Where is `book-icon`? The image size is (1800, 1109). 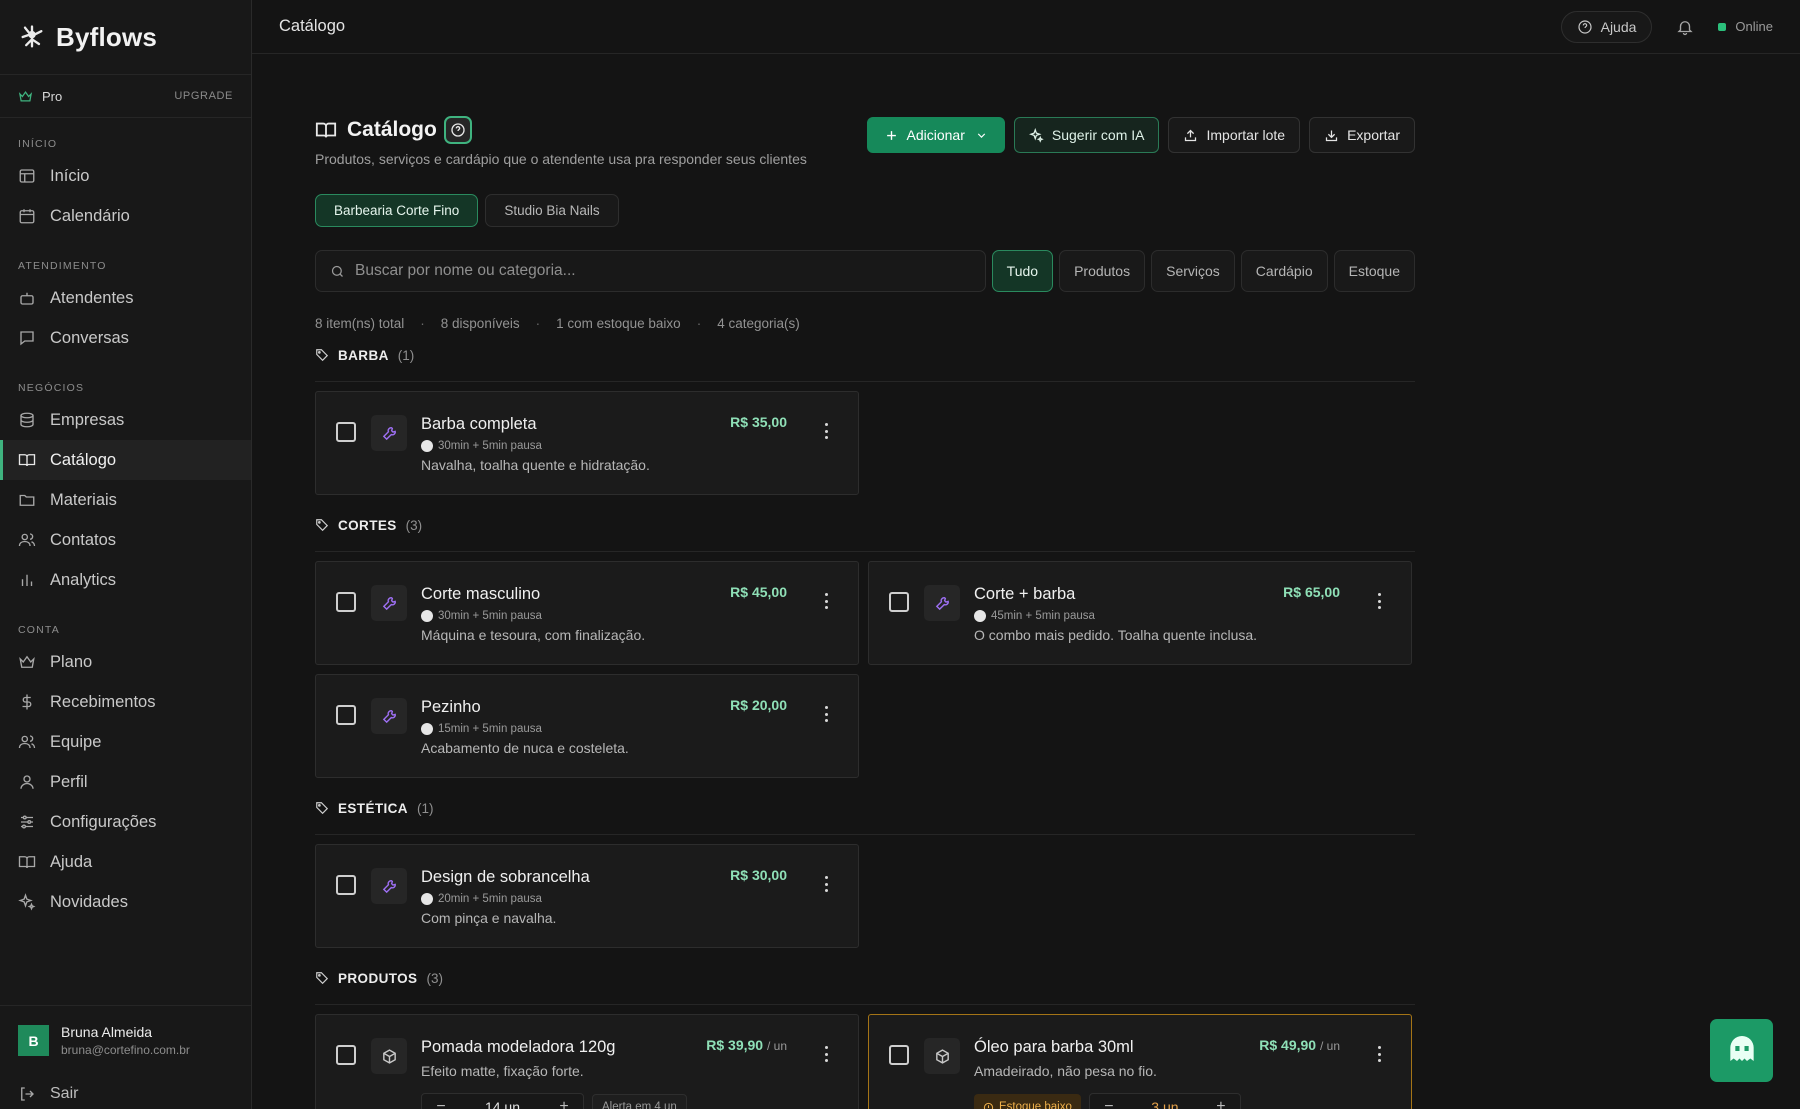
book-icon is located at coordinates (326, 130).